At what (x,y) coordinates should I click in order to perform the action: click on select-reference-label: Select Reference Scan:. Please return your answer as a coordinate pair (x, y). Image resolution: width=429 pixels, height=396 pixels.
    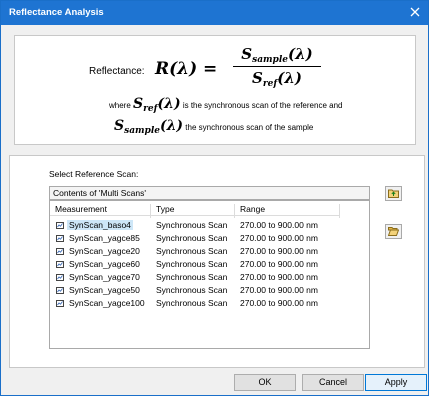
    Looking at the image, I should click on (94, 174).